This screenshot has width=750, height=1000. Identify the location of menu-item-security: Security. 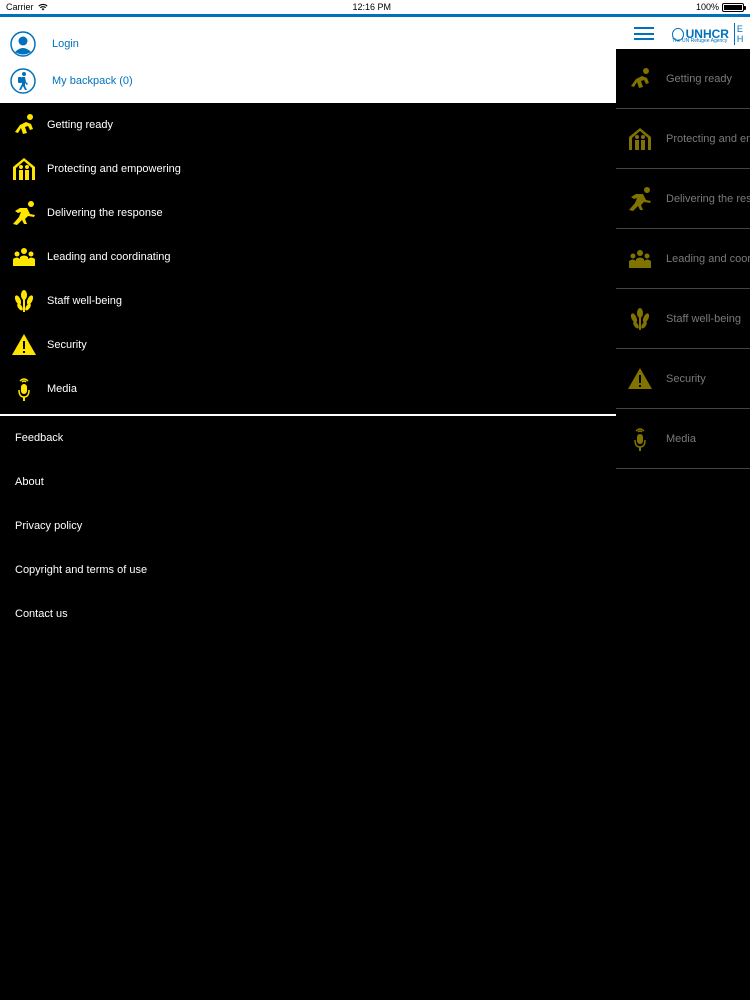
(308, 345).